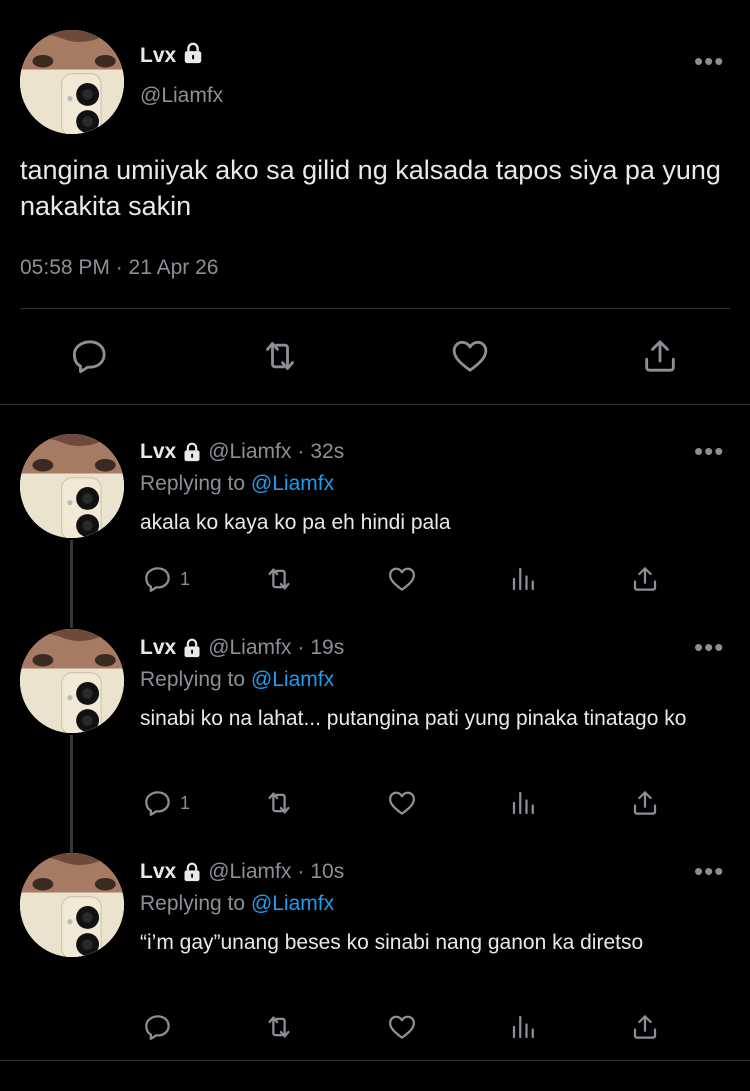 The width and height of the screenshot is (750, 1091). I want to click on tweet-author-name: Lvx, so click(172, 56).